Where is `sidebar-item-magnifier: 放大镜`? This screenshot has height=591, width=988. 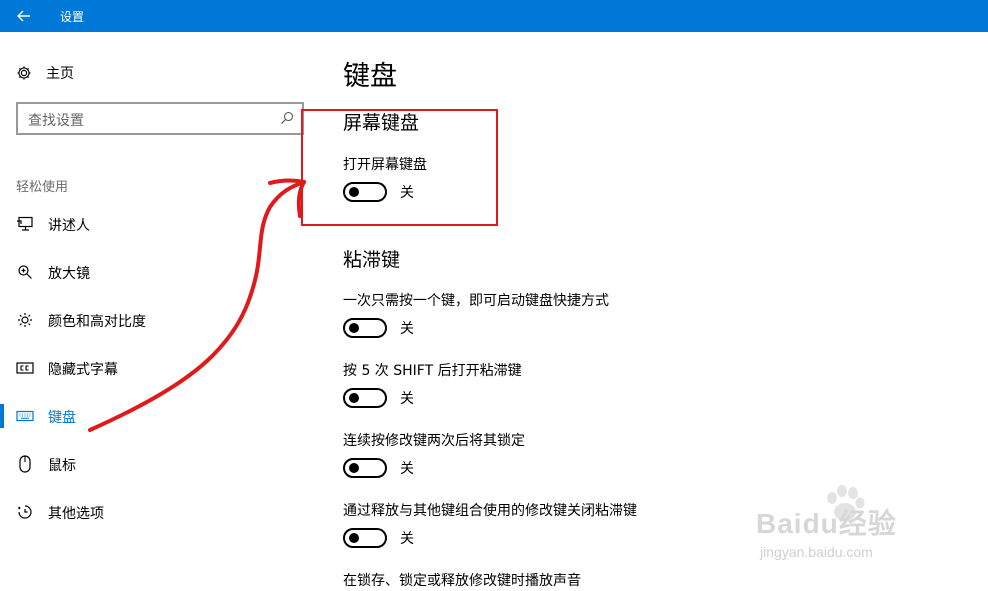
sidebar-item-magnifier: 放大镜 is located at coordinates (150, 272).